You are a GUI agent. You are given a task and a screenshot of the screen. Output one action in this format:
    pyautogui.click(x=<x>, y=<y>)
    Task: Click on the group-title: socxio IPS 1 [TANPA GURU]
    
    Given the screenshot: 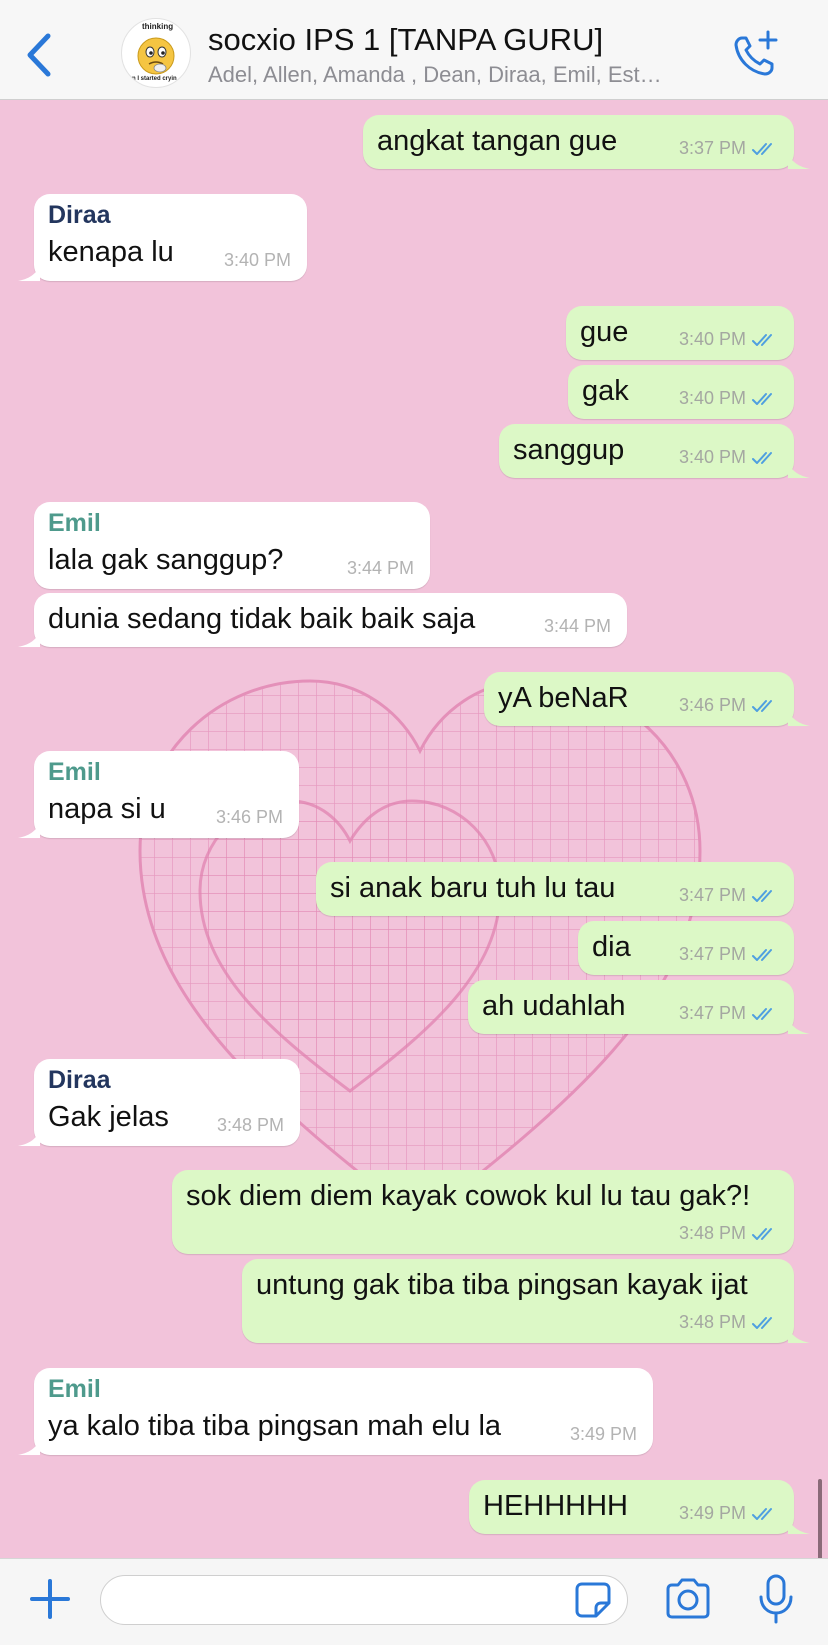 What is the action you would take?
    pyautogui.click(x=405, y=40)
    